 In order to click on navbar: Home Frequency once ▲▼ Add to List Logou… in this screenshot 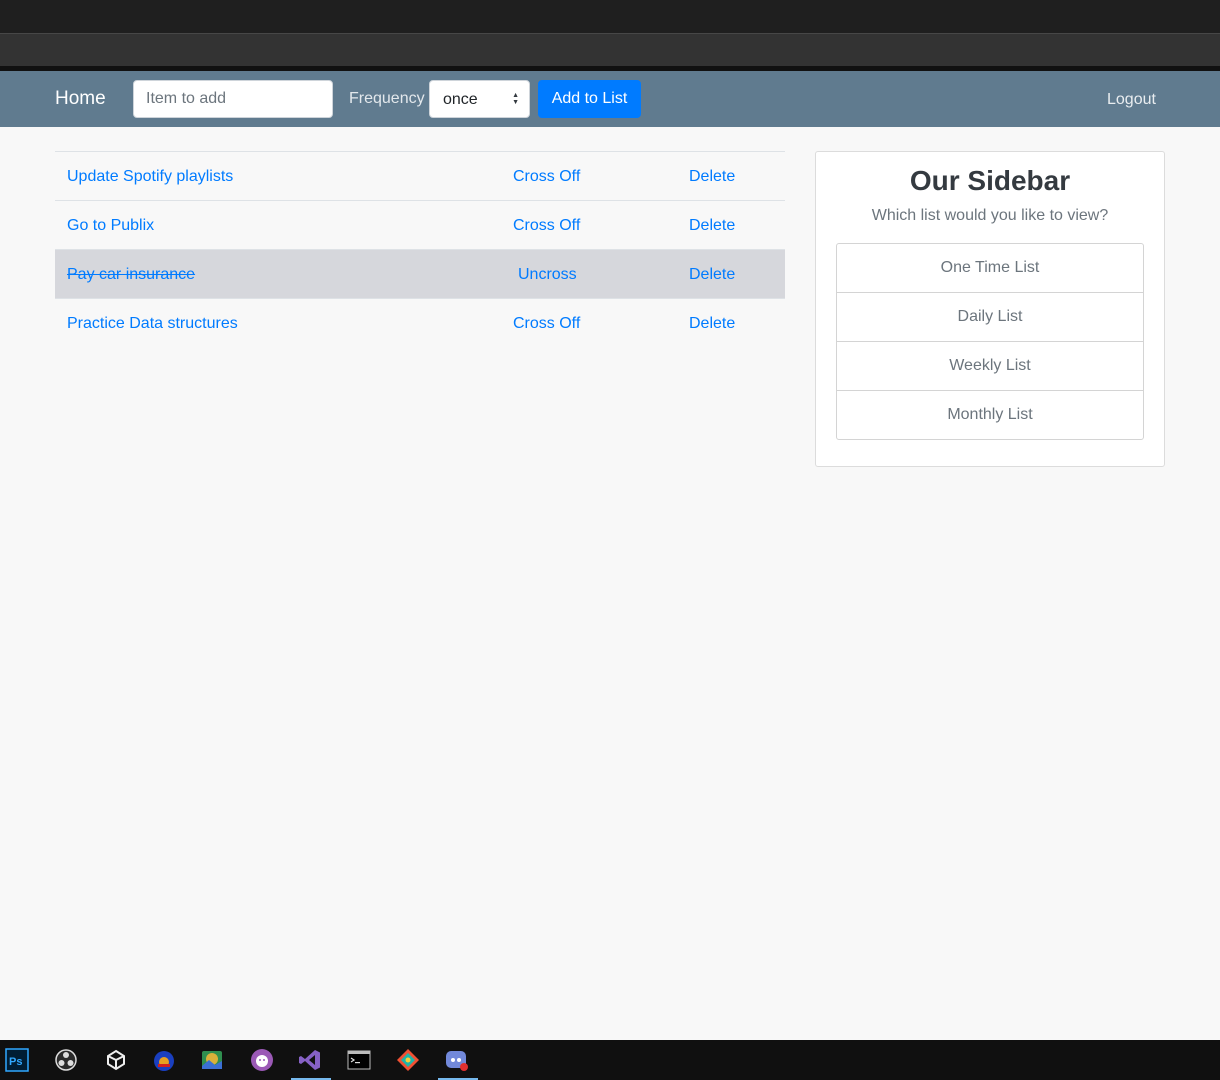, I will do `click(610, 99)`.